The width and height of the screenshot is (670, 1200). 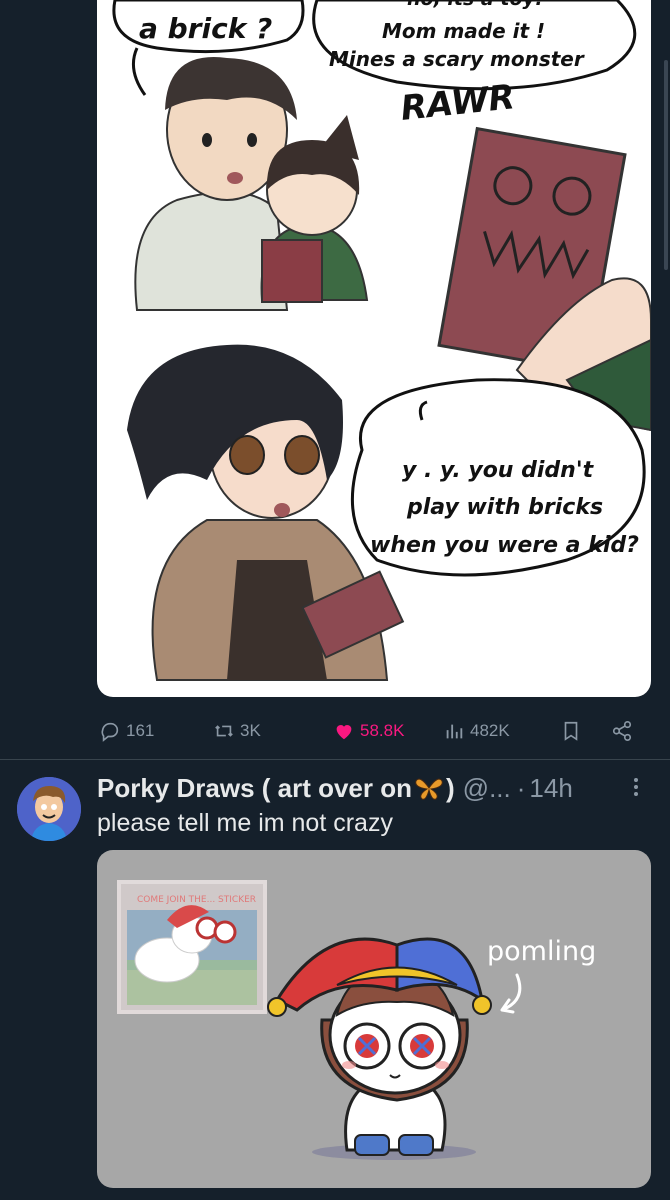 I want to click on share-button, so click(x=622, y=731).